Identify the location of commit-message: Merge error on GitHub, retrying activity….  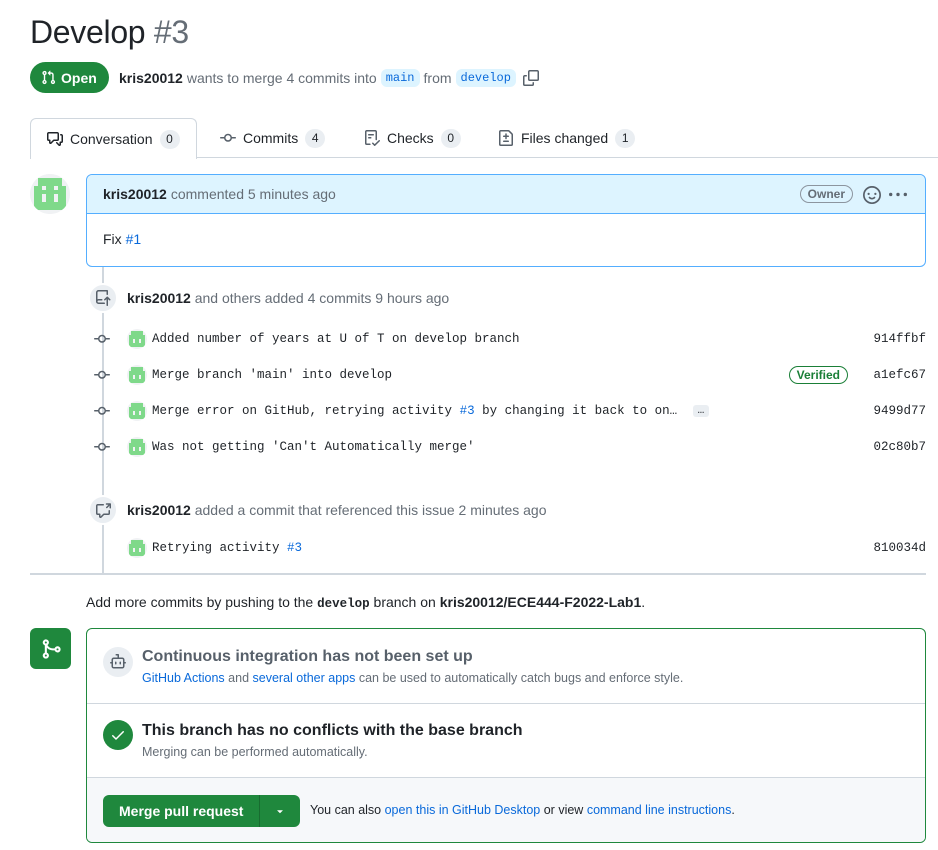
(431, 411).